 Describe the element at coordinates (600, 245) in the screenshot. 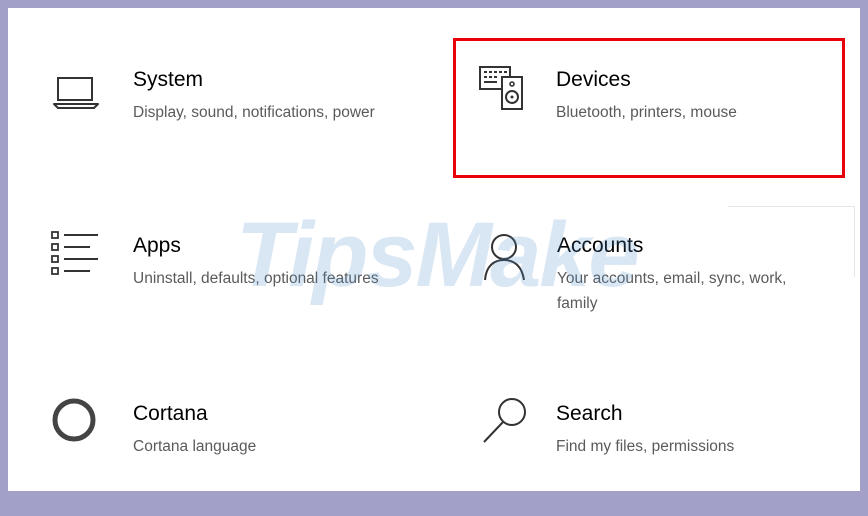

I see `tile-accounts-title: Accounts` at that location.